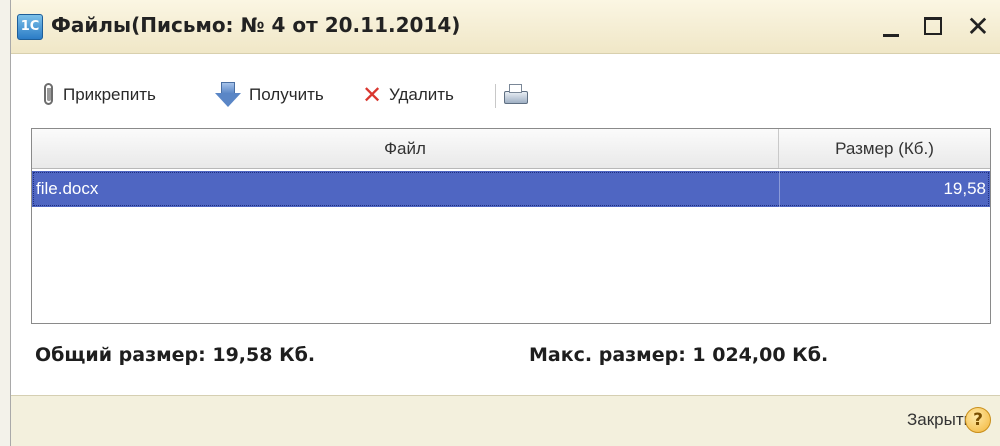  Describe the element at coordinates (372, 95) in the screenshot. I see `delete-x-icon: ✕` at that location.